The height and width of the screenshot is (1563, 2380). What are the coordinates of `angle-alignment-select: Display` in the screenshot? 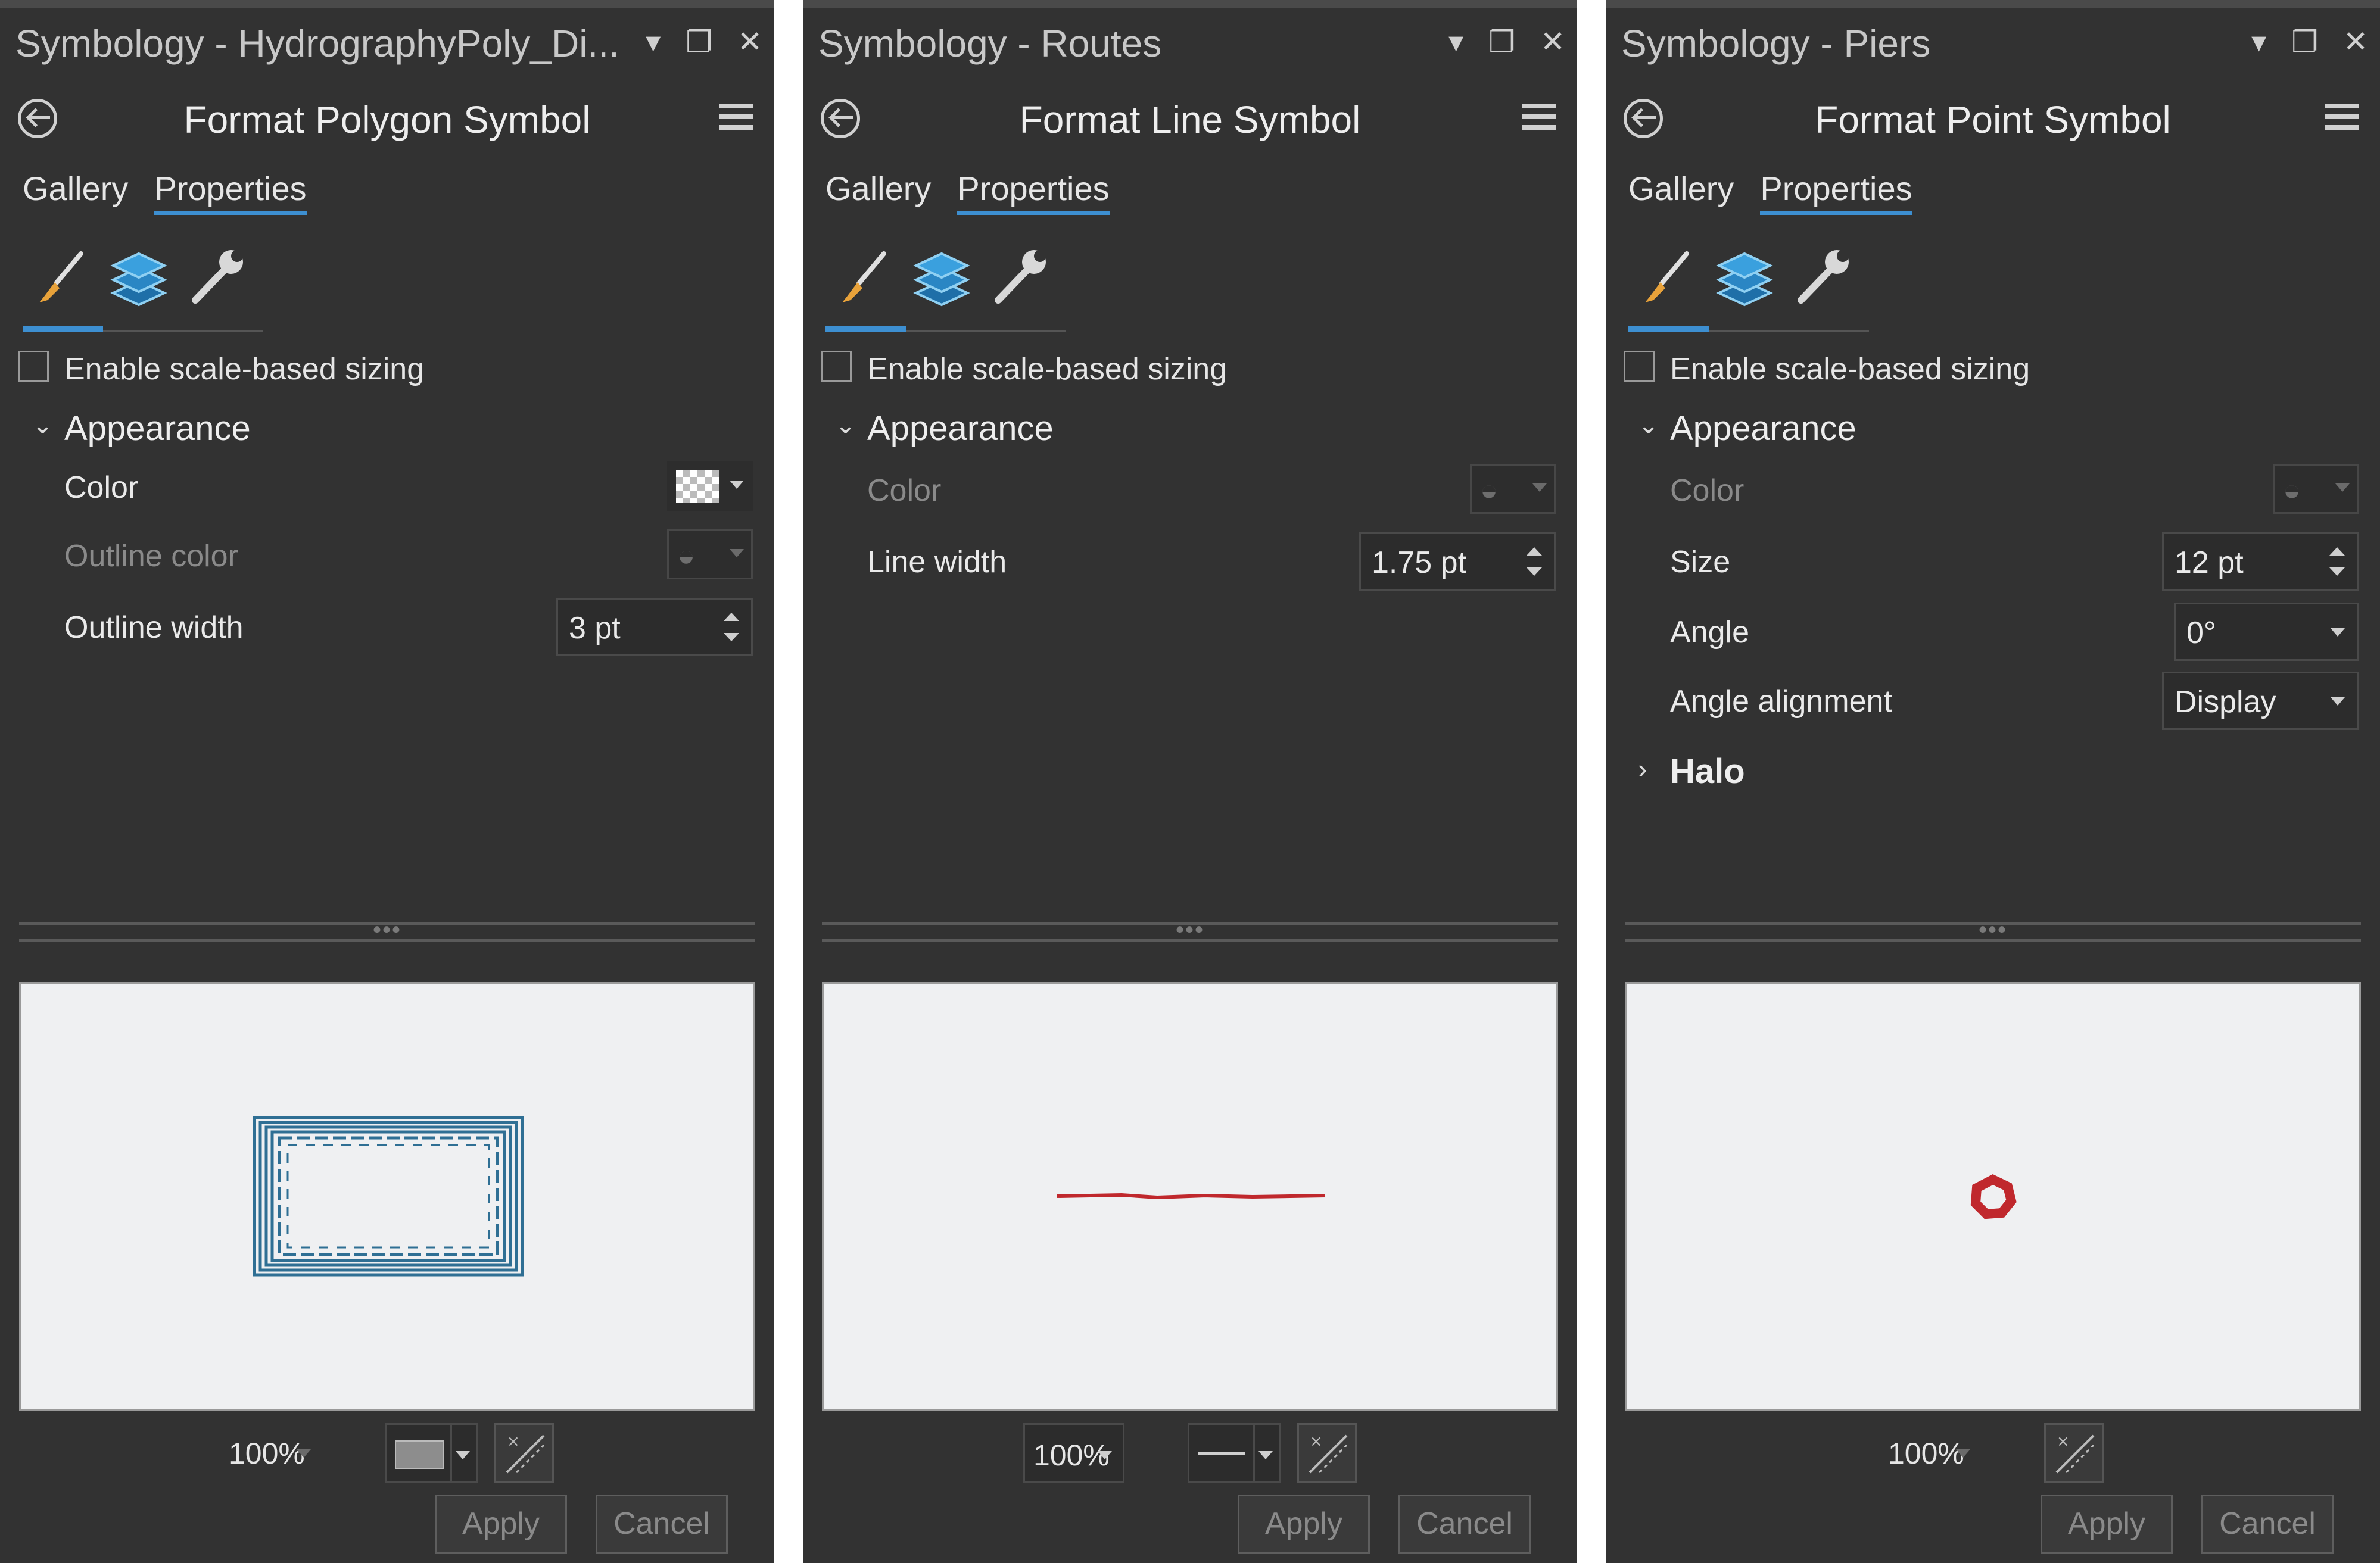 It's located at (2260, 701).